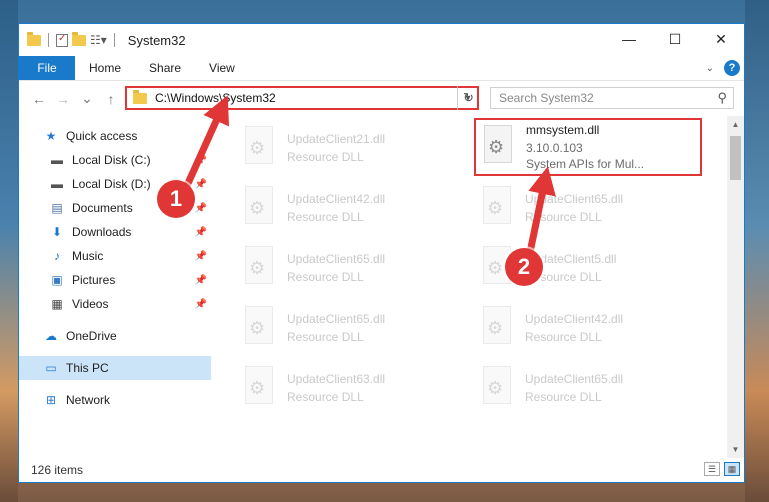  Describe the element at coordinates (735, 158) in the screenshot. I see `scrollbar-thumb` at that location.